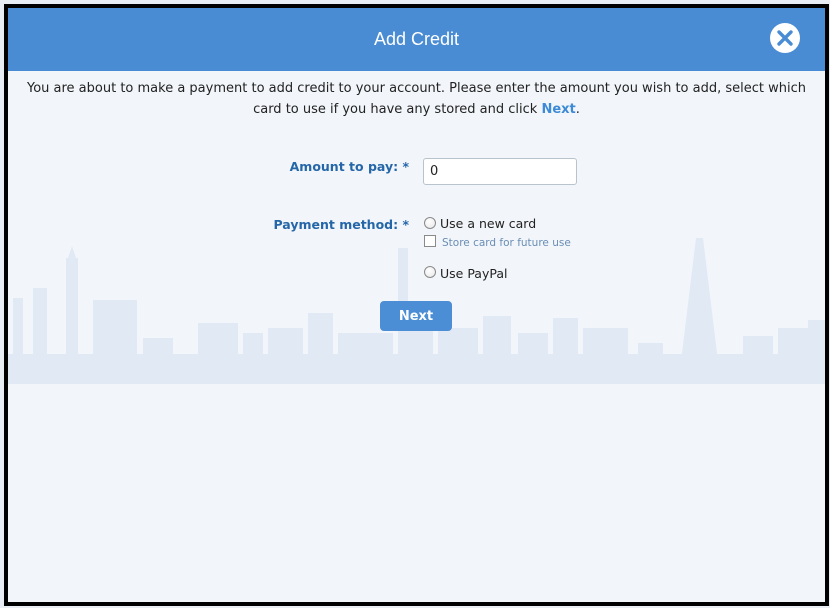  I want to click on close-icon, so click(785, 38).